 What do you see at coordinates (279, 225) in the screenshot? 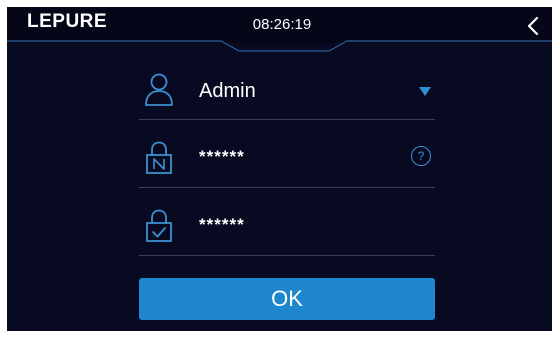
I see `confirm-password-input` at bounding box center [279, 225].